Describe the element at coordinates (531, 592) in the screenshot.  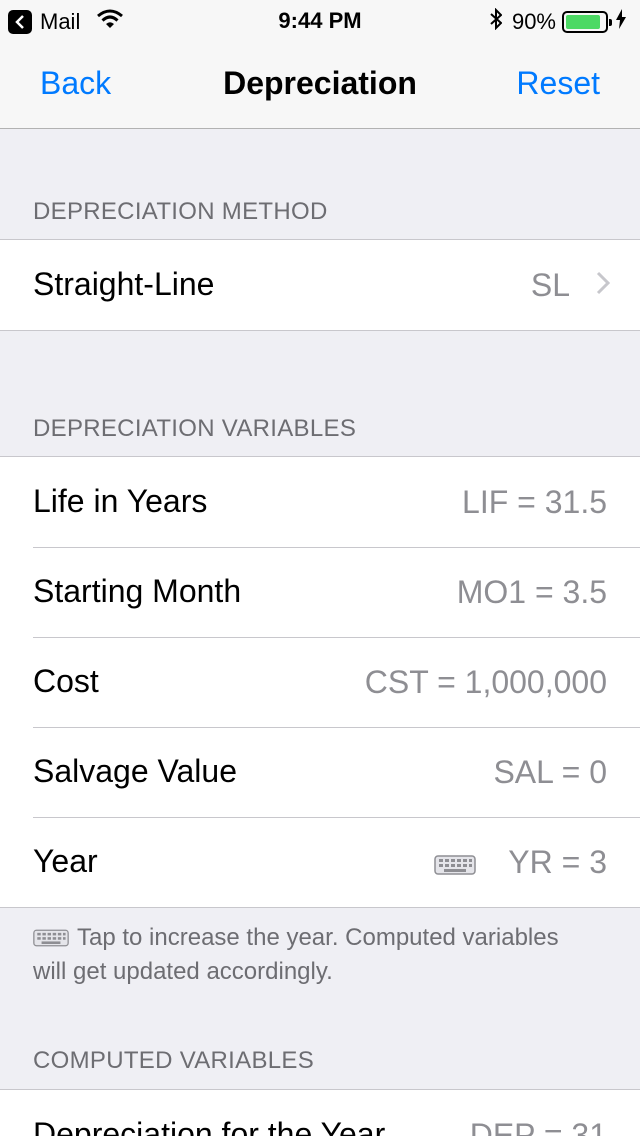
I see `variable-value: MO1 = 3.5` at that location.